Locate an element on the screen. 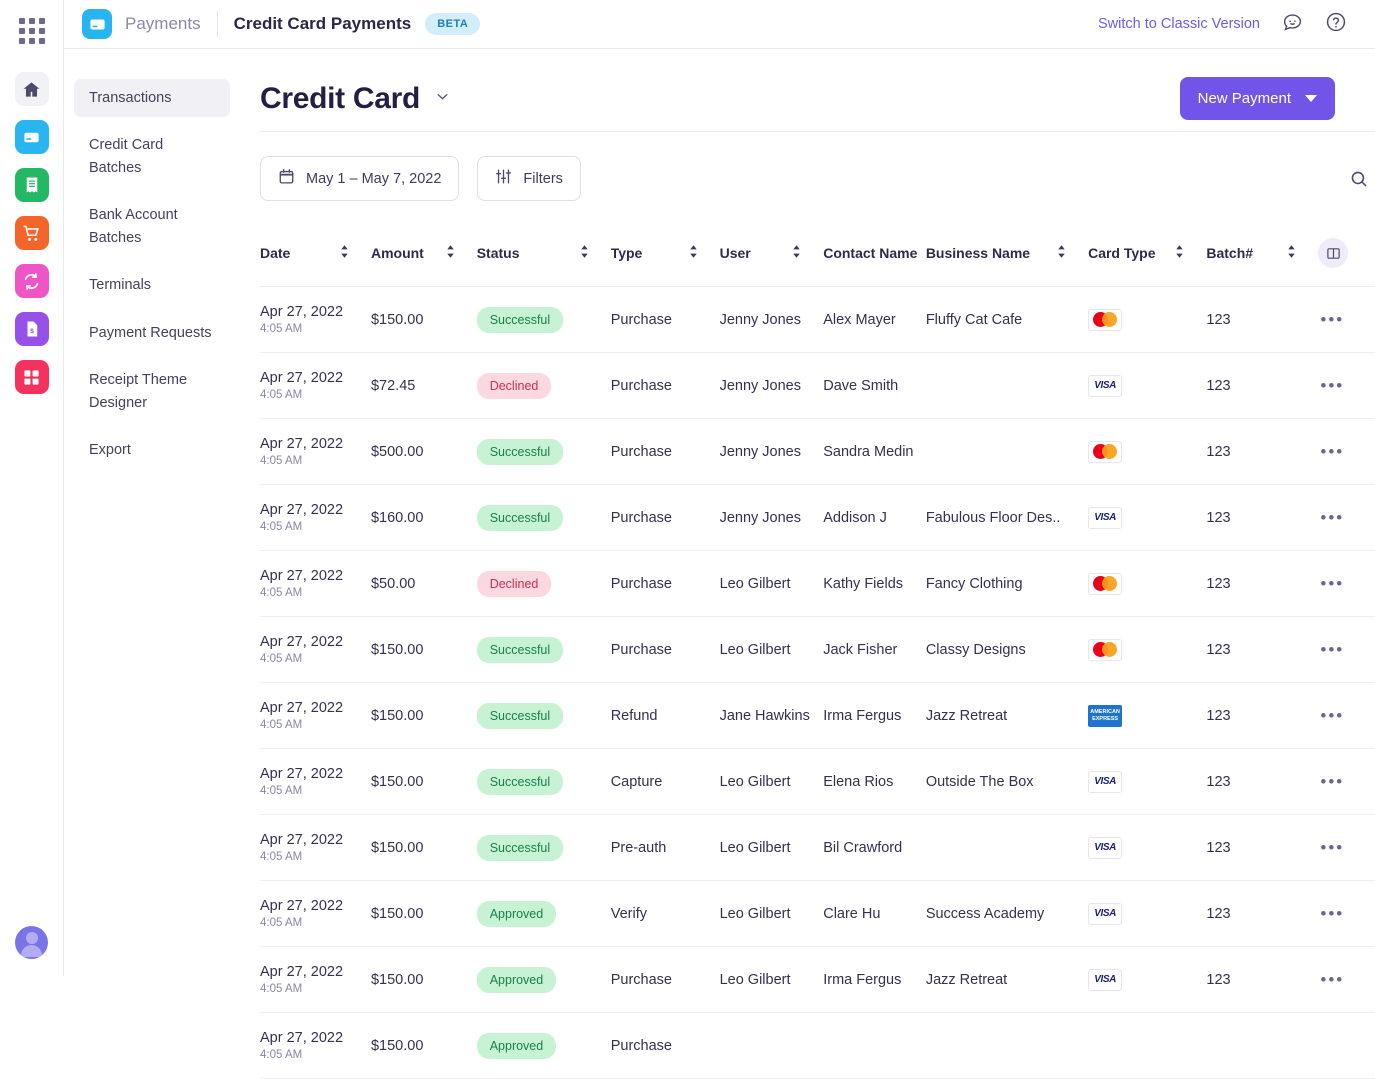 This screenshot has height=1079, width=1375. rail-item-home is located at coordinates (31, 89).